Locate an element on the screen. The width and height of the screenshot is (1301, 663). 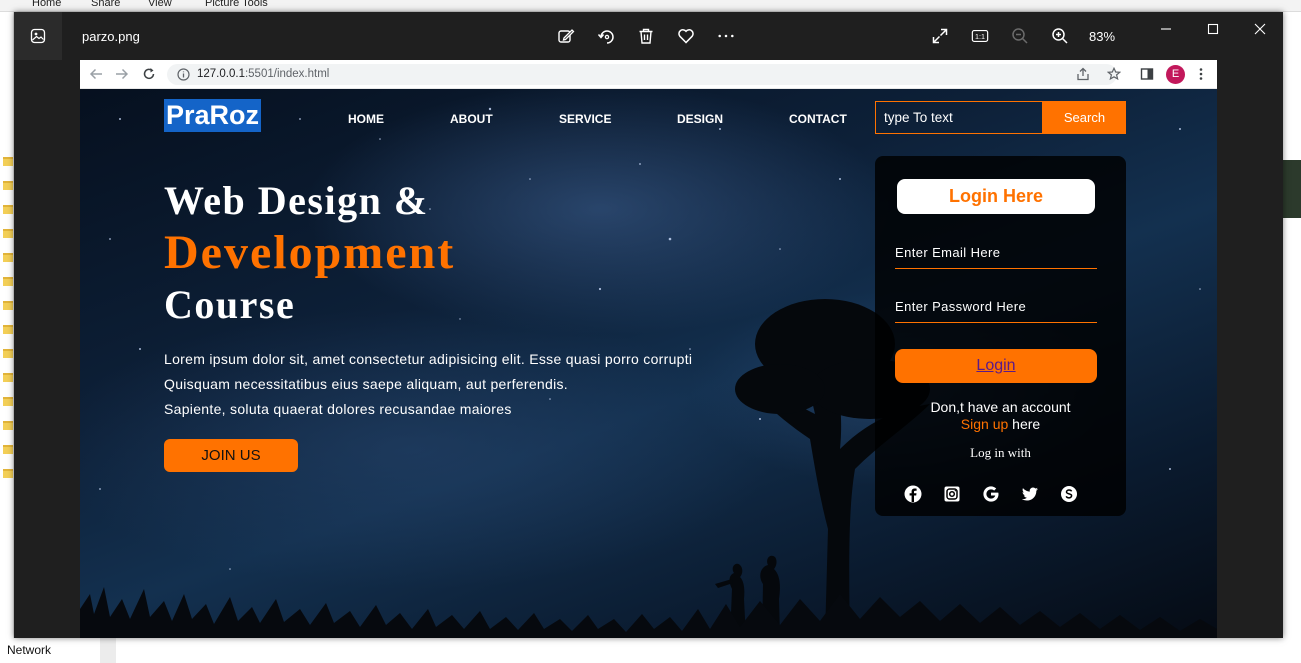
photos-app-icon is located at coordinates (38, 36).